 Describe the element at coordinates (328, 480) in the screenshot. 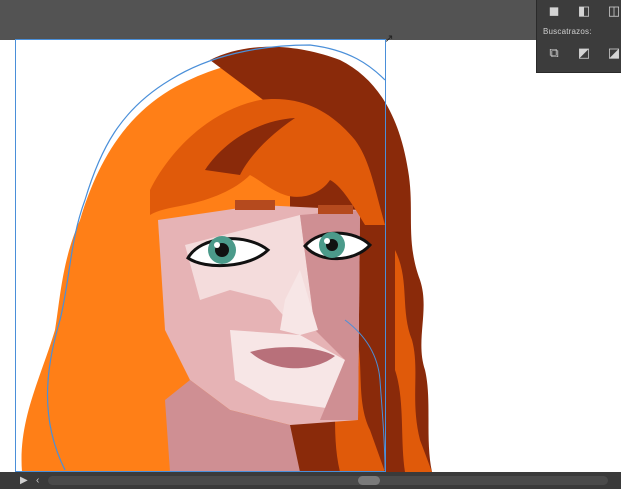

I see `horizontal-scrollbar` at that location.